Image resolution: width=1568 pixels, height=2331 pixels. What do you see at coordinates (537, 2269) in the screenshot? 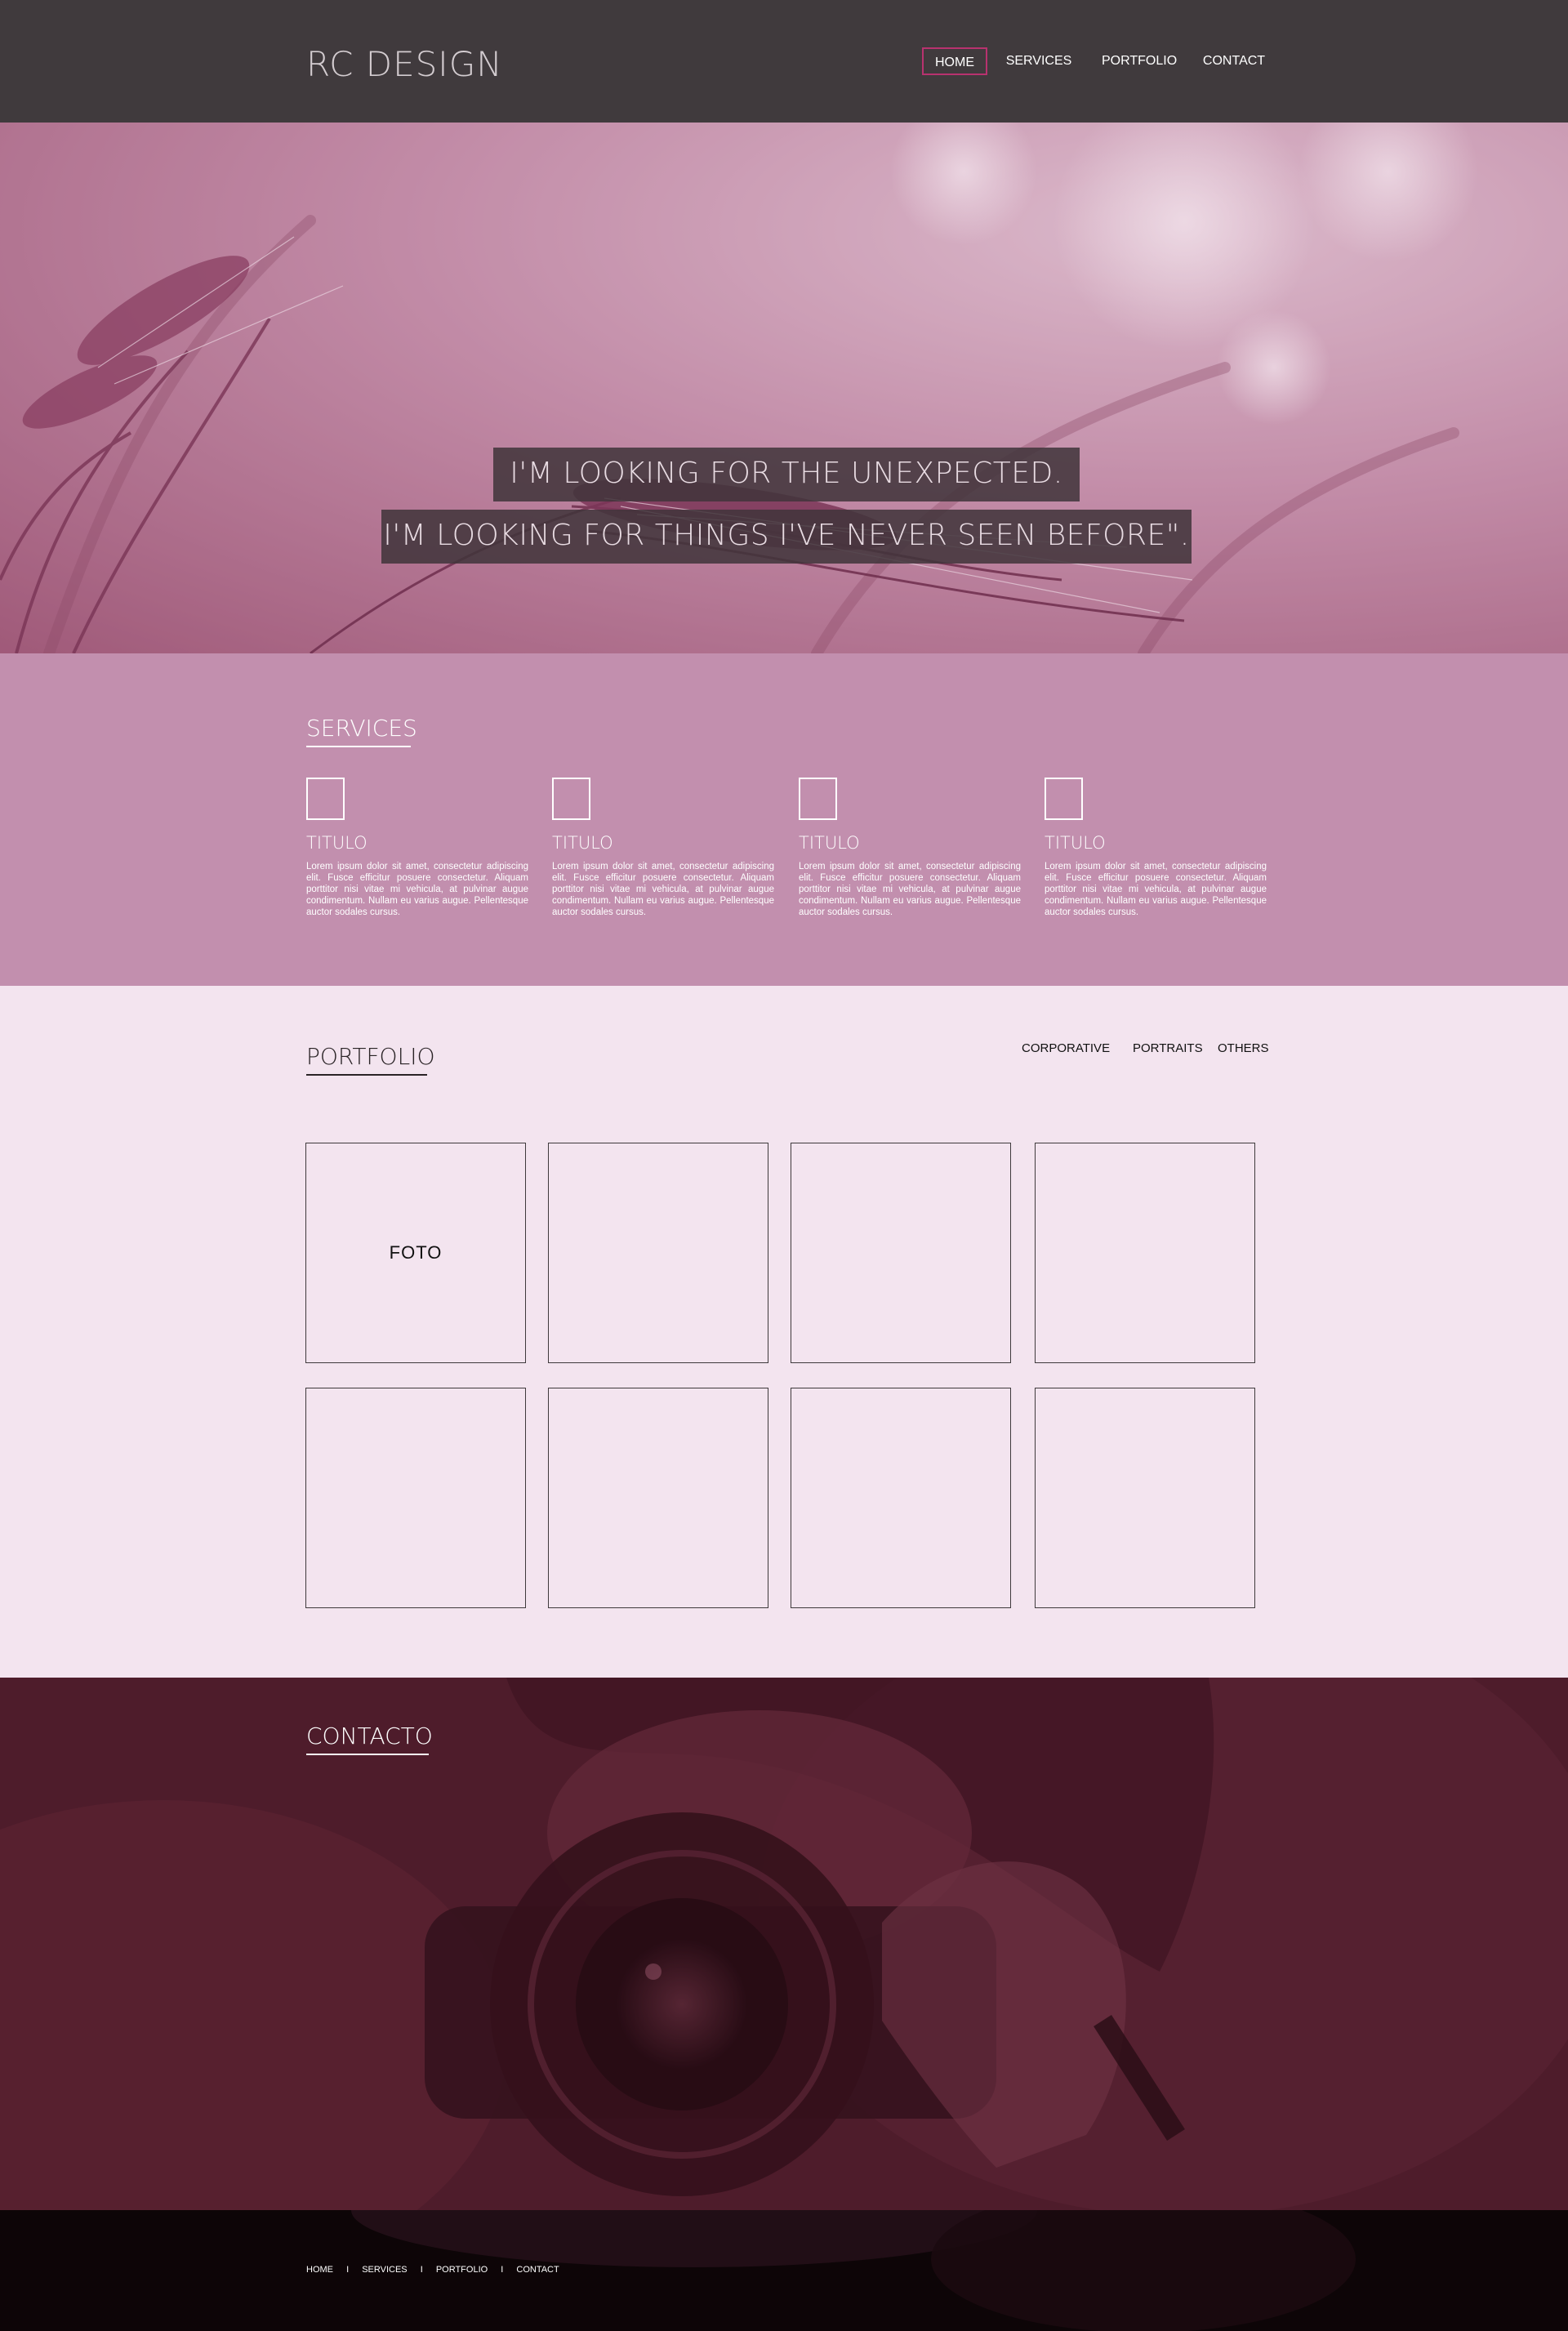
I see `footer-link-contact: CONTACT` at bounding box center [537, 2269].